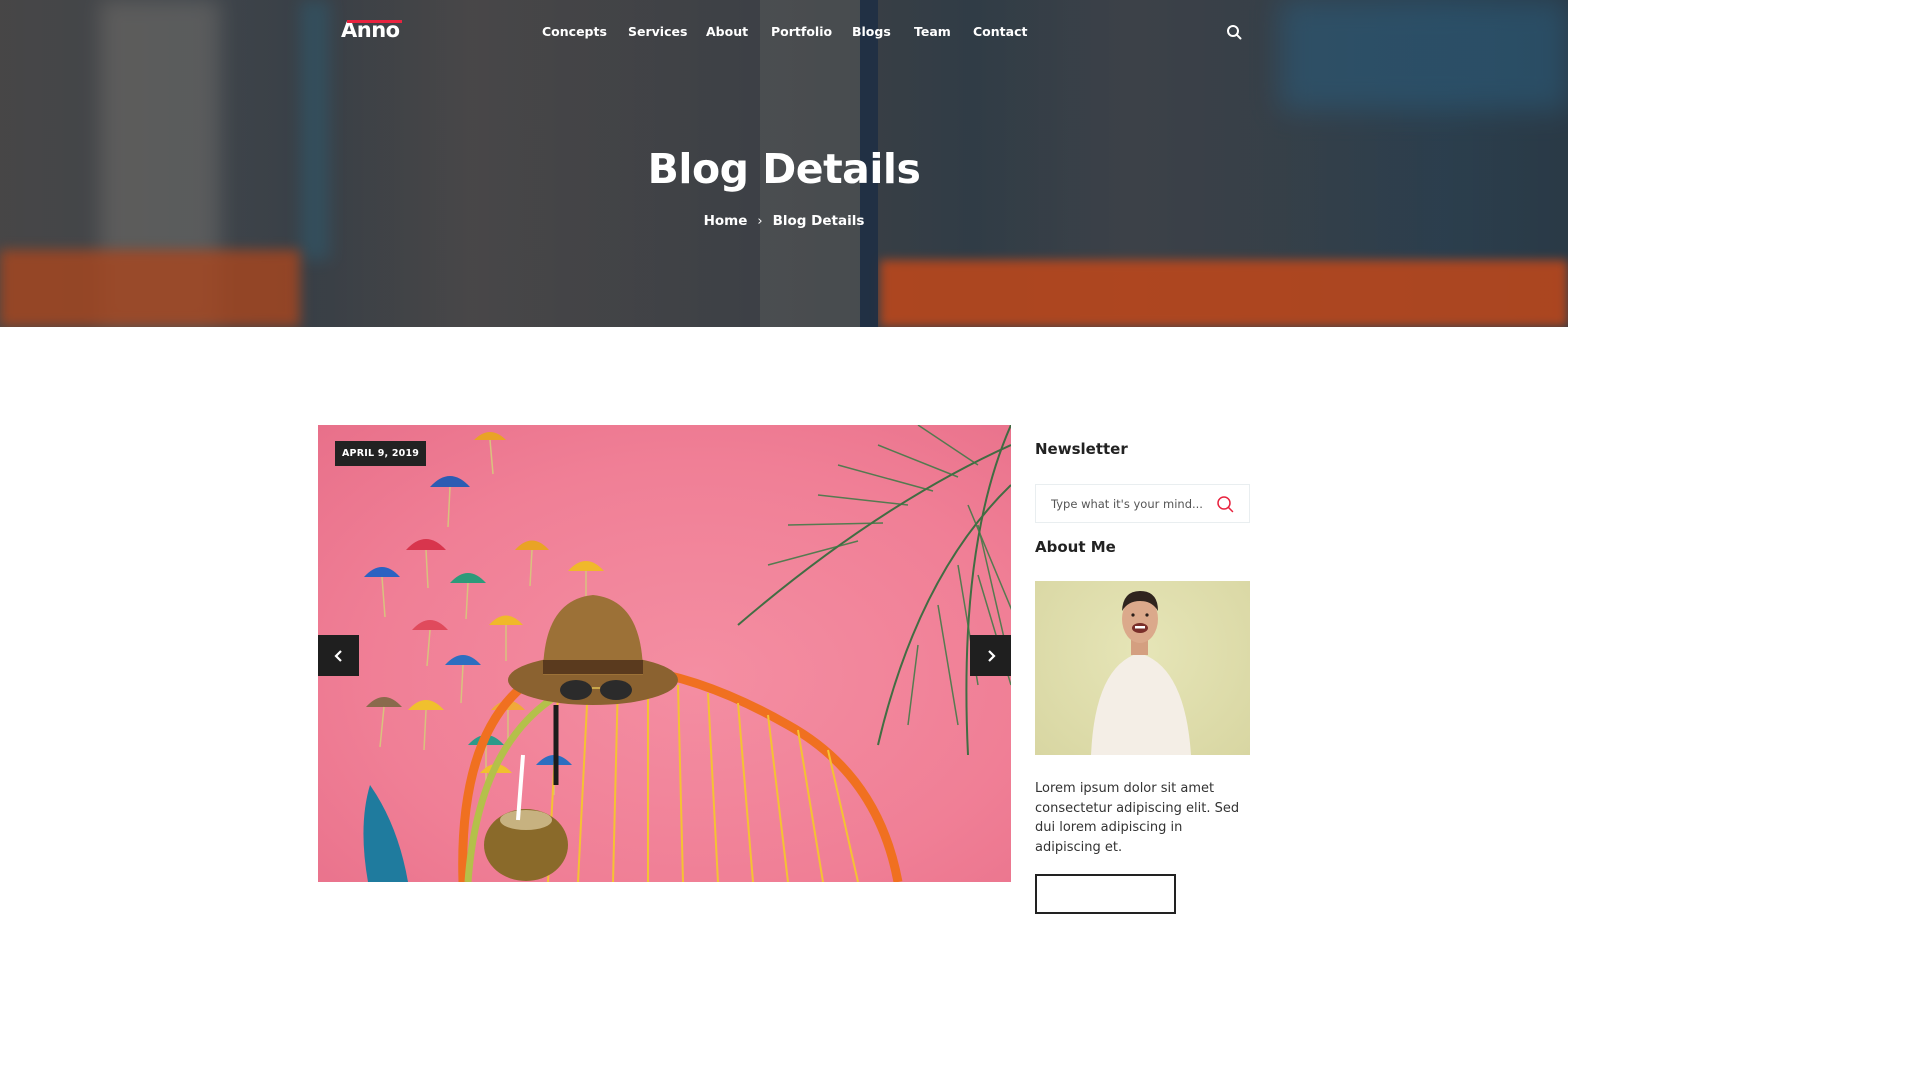 The height and width of the screenshot is (1080, 1920). Describe the element at coordinates (657, 31) in the screenshot. I see `nav-item-services: Services` at that location.